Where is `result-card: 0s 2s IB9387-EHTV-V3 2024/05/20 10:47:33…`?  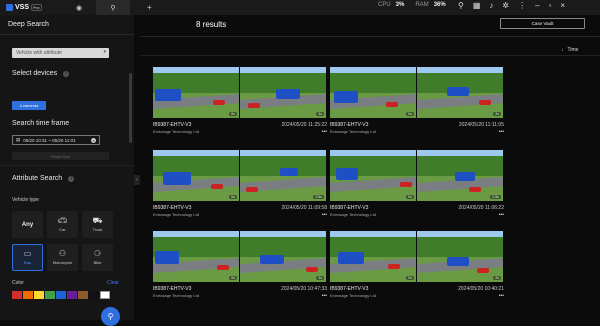
result-card: 0s 2s IB9387-EHTV-V3 2024/05/20 10:47:33… is located at coordinates (240, 265).